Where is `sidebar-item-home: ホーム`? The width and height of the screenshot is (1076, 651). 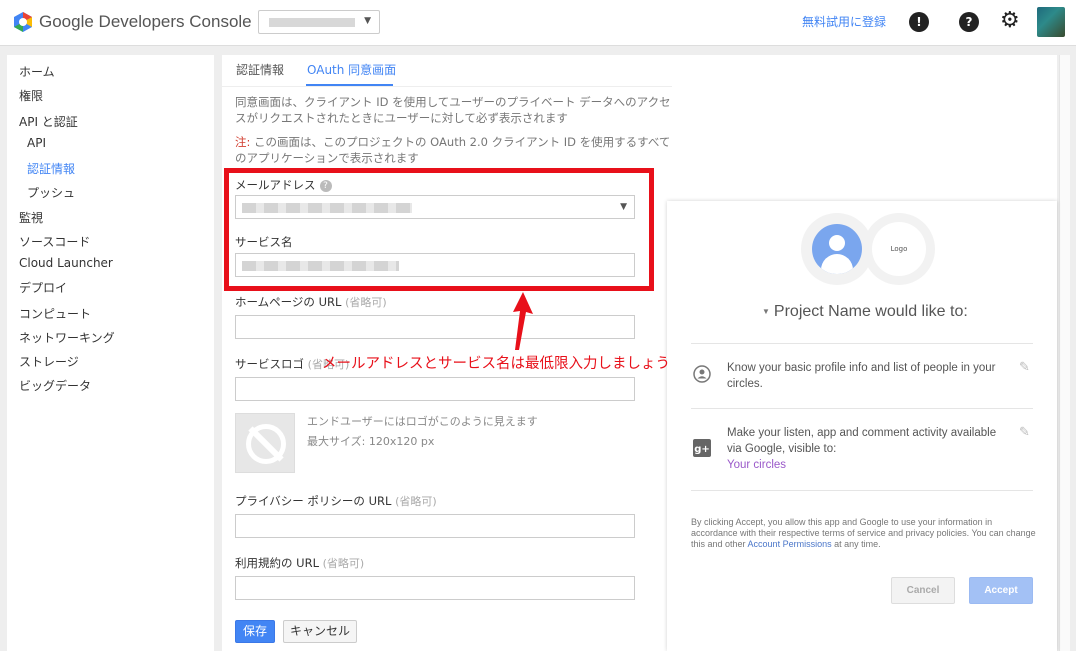
sidebar-item-home: ホーム is located at coordinates (37, 71).